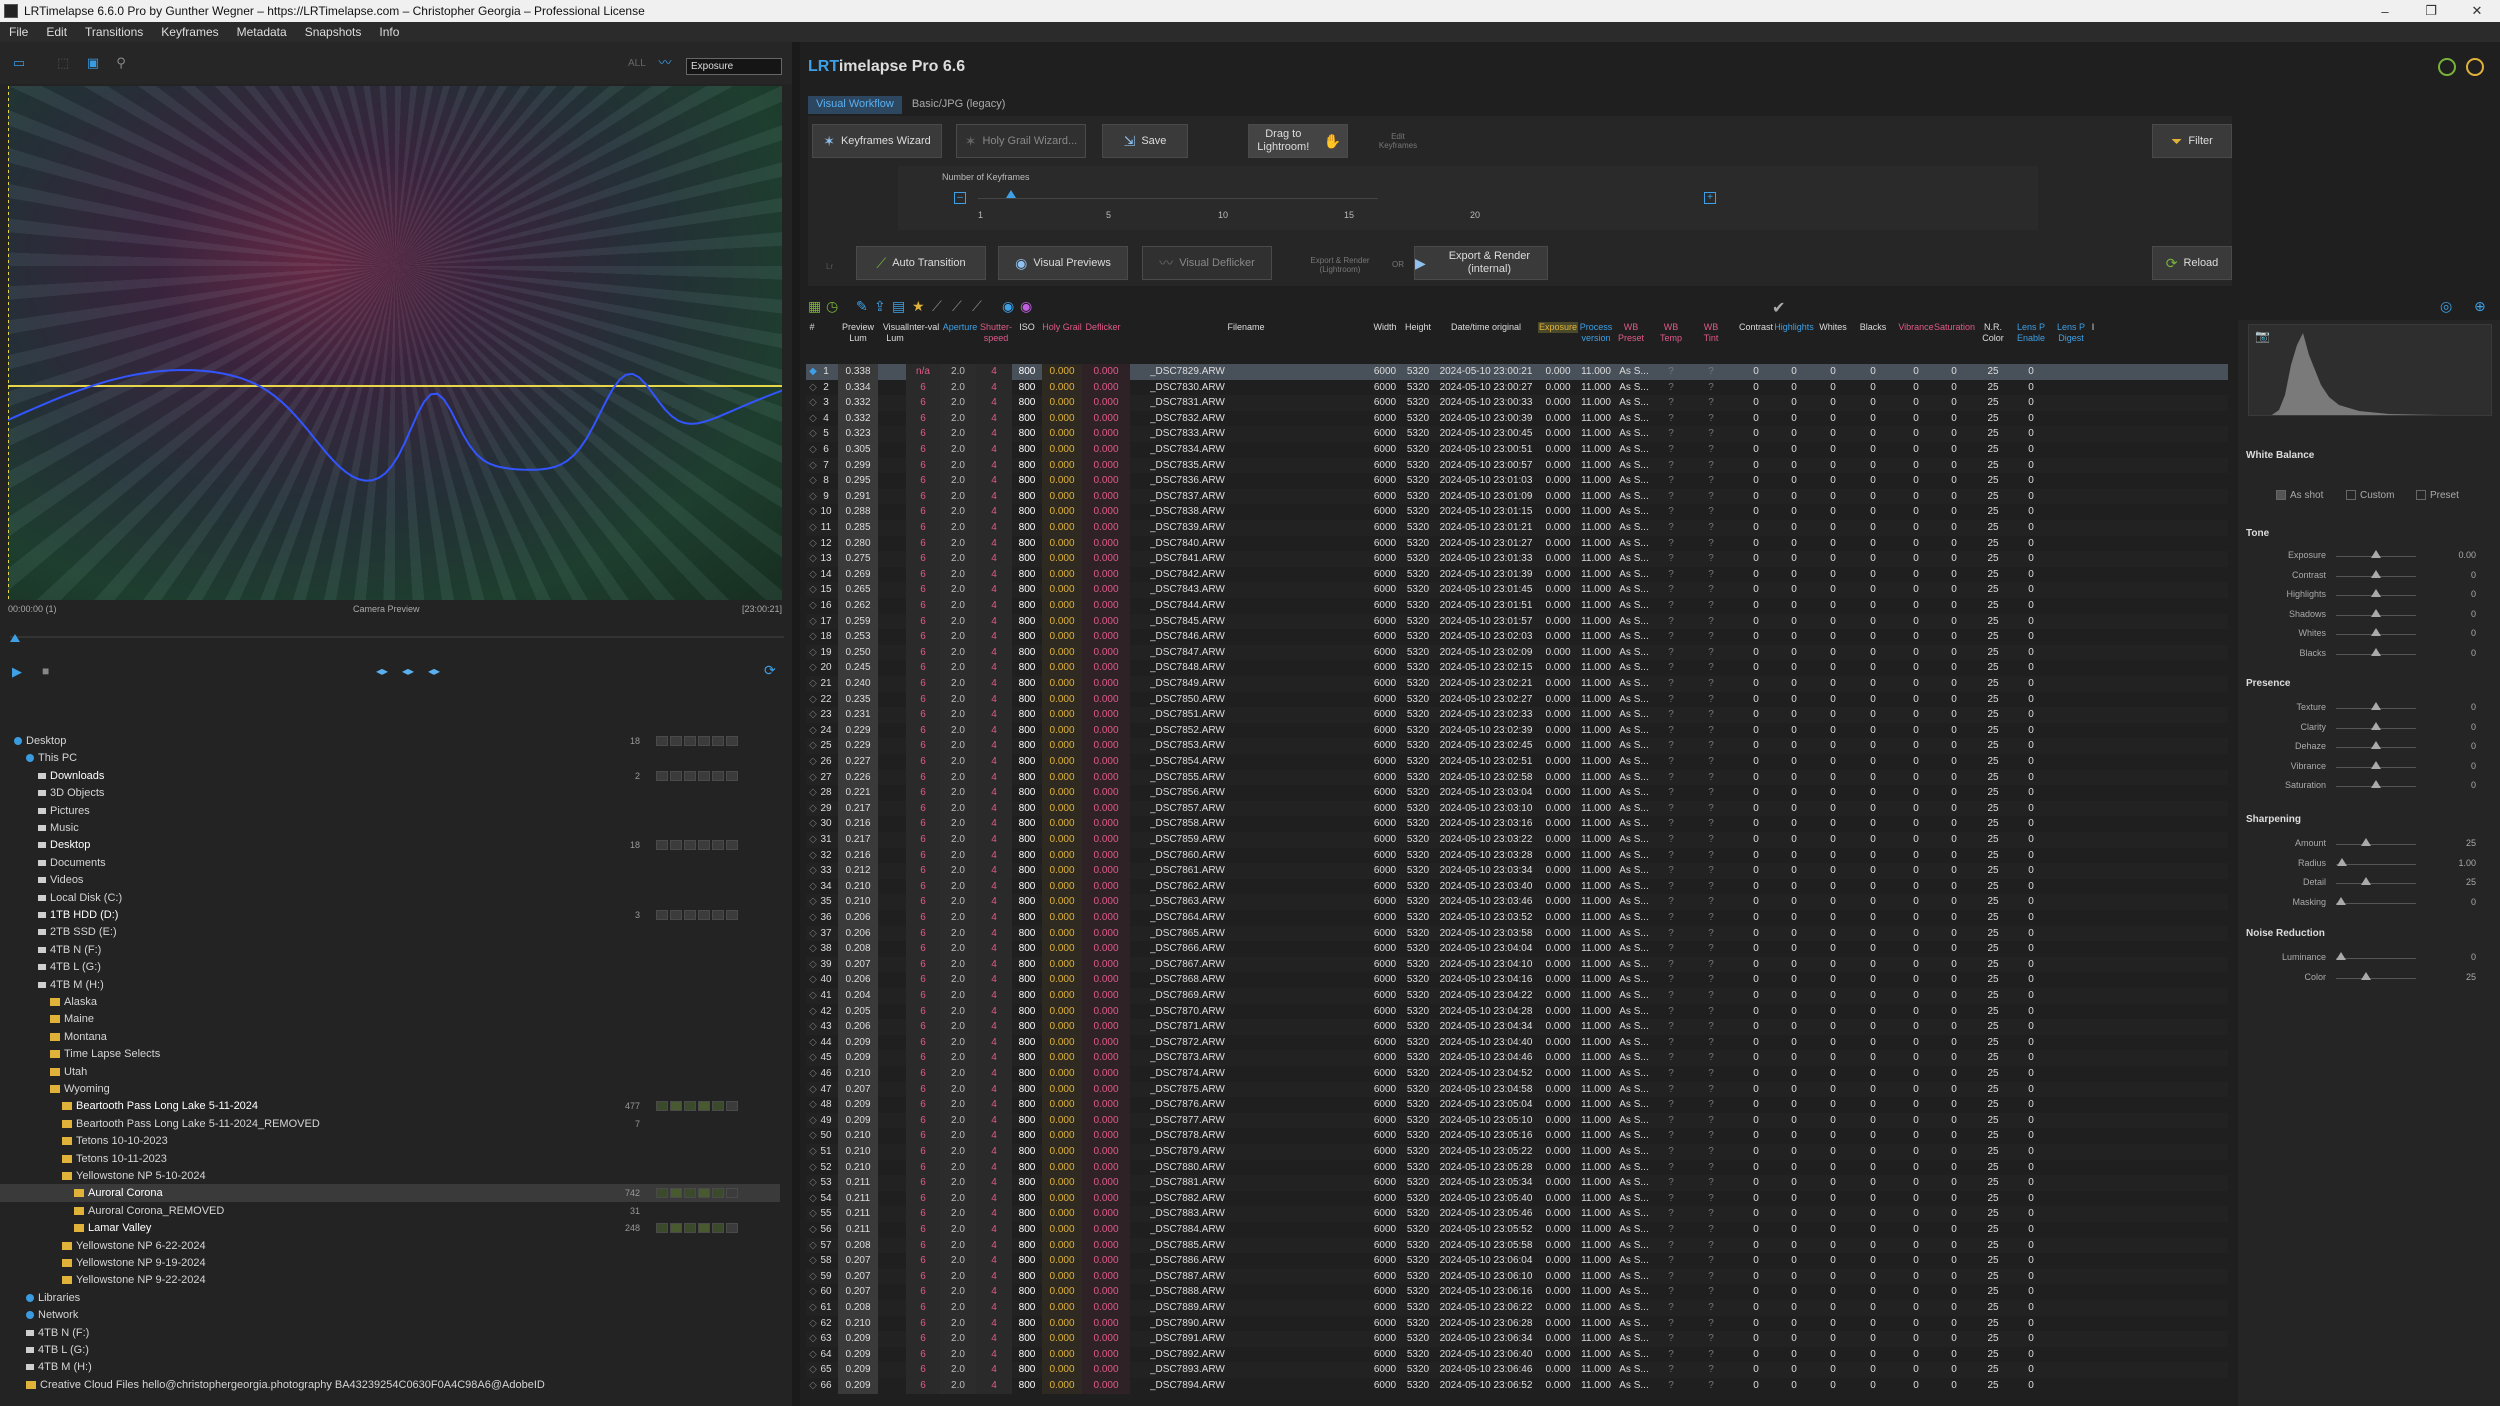 The height and width of the screenshot is (1406, 2500). What do you see at coordinates (1873, 327) in the screenshot?
I see `column-header: Blacks` at bounding box center [1873, 327].